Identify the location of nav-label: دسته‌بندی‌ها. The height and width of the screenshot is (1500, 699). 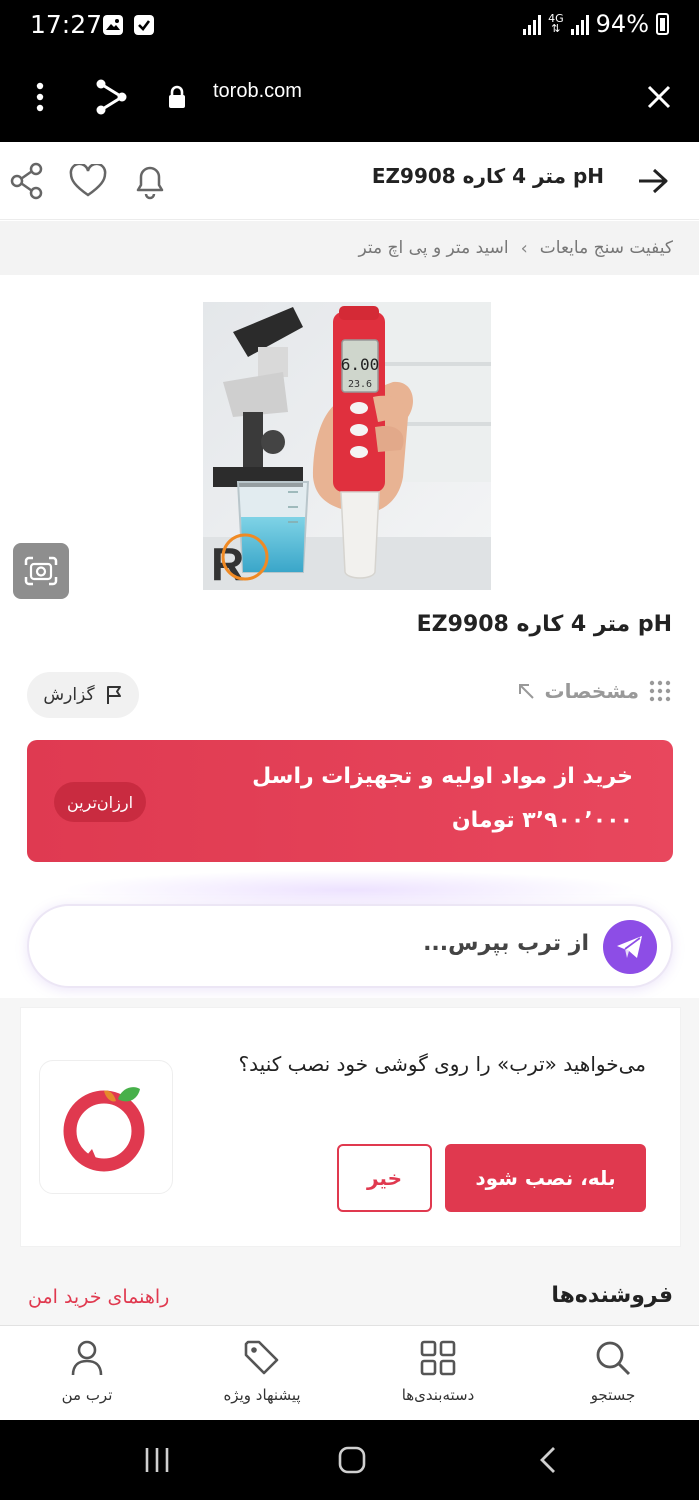
(438, 1395).